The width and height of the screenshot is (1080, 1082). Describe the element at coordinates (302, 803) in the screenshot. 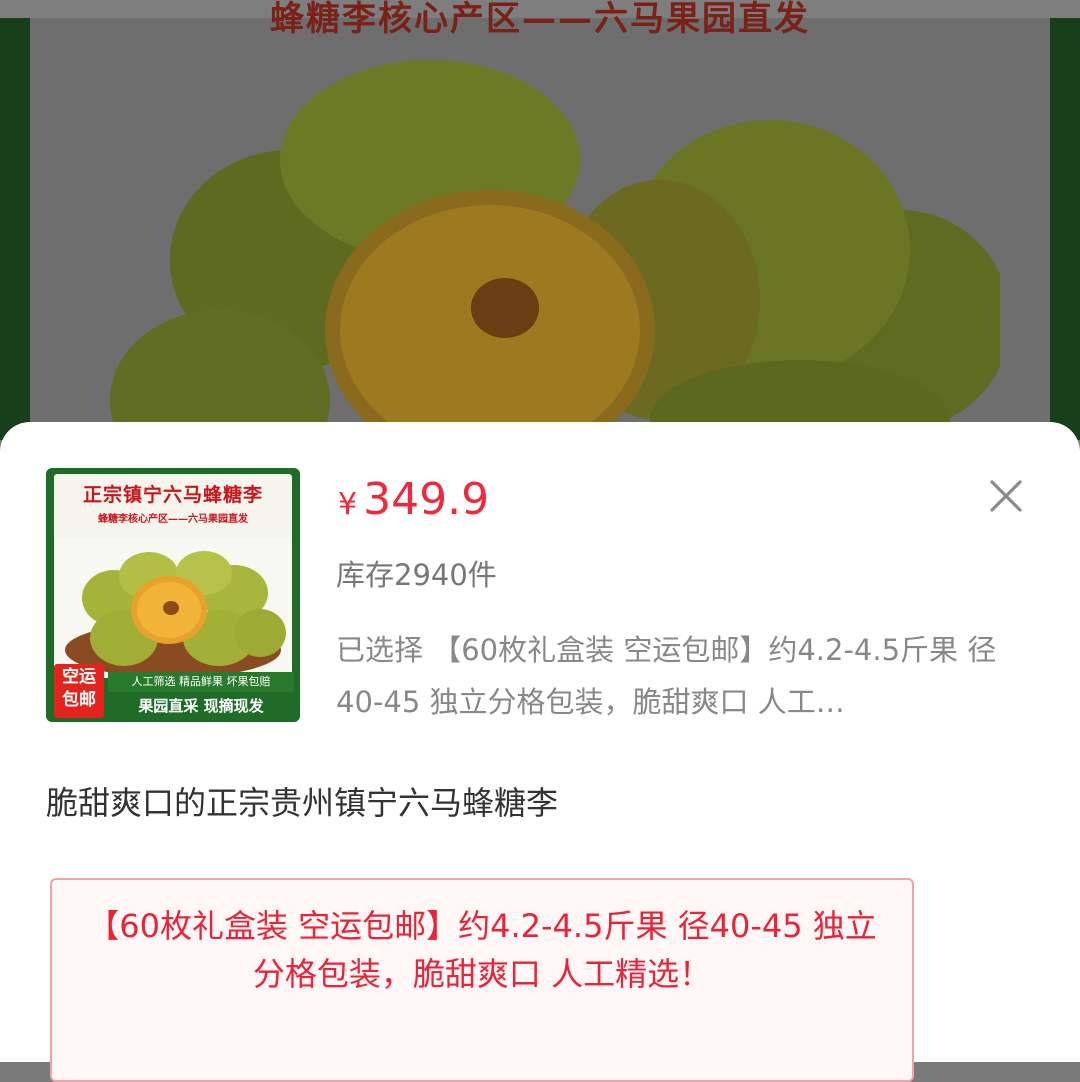

I see `product-description: 脆甜爽口的正宗贵州镇宁六马蜂糖李` at that location.